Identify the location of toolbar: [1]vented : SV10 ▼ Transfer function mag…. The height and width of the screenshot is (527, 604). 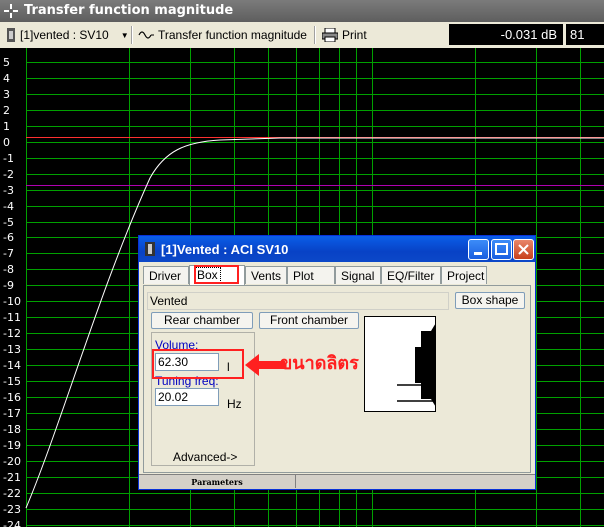
(302, 35).